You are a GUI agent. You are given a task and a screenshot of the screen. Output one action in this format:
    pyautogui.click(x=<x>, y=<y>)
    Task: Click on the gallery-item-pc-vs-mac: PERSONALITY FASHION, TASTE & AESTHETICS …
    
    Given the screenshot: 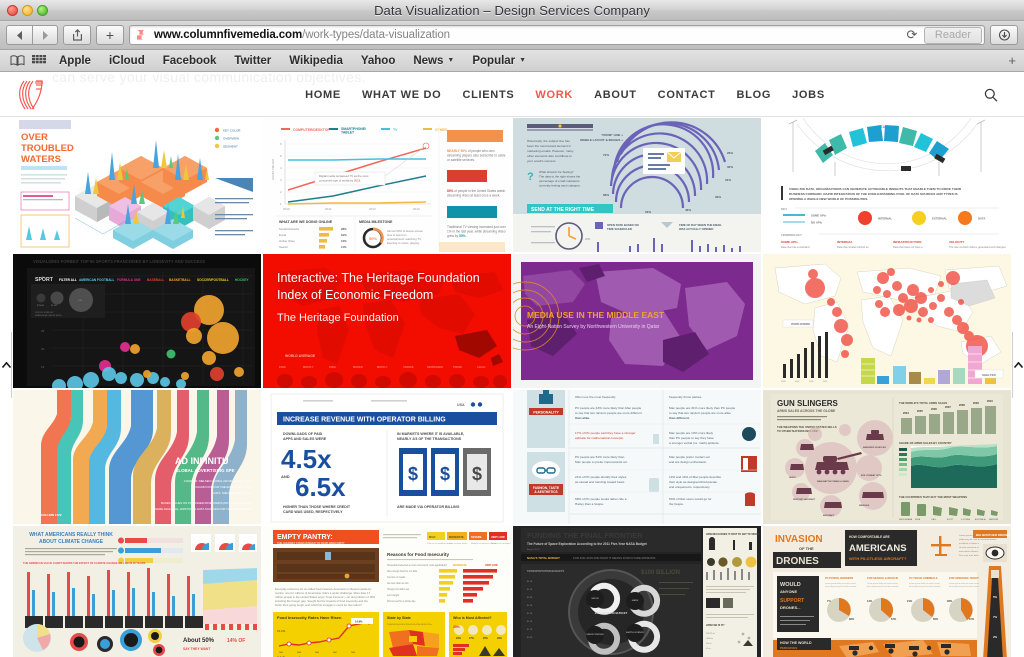 What is the action you would take?
    pyautogui.click(x=637, y=457)
    